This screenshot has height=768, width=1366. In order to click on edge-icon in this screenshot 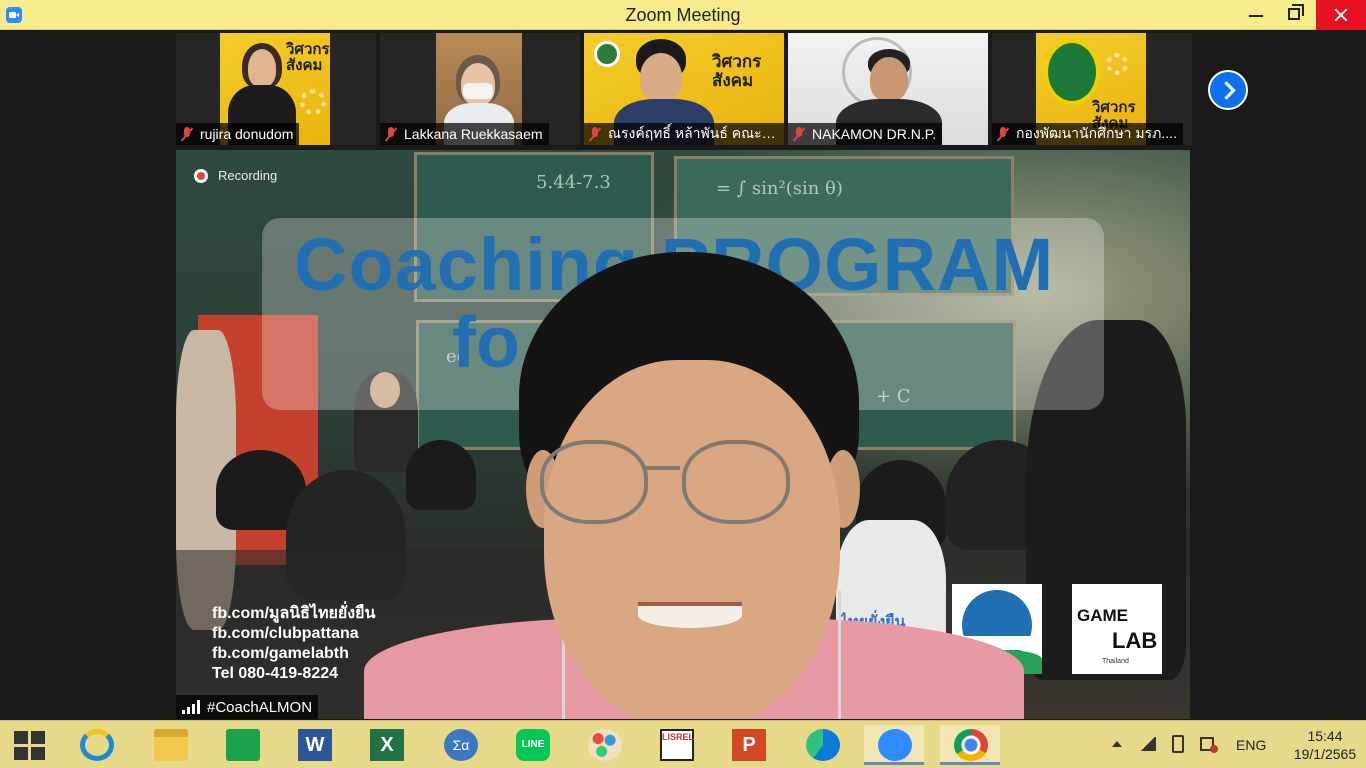, I will do `click(823, 745)`.